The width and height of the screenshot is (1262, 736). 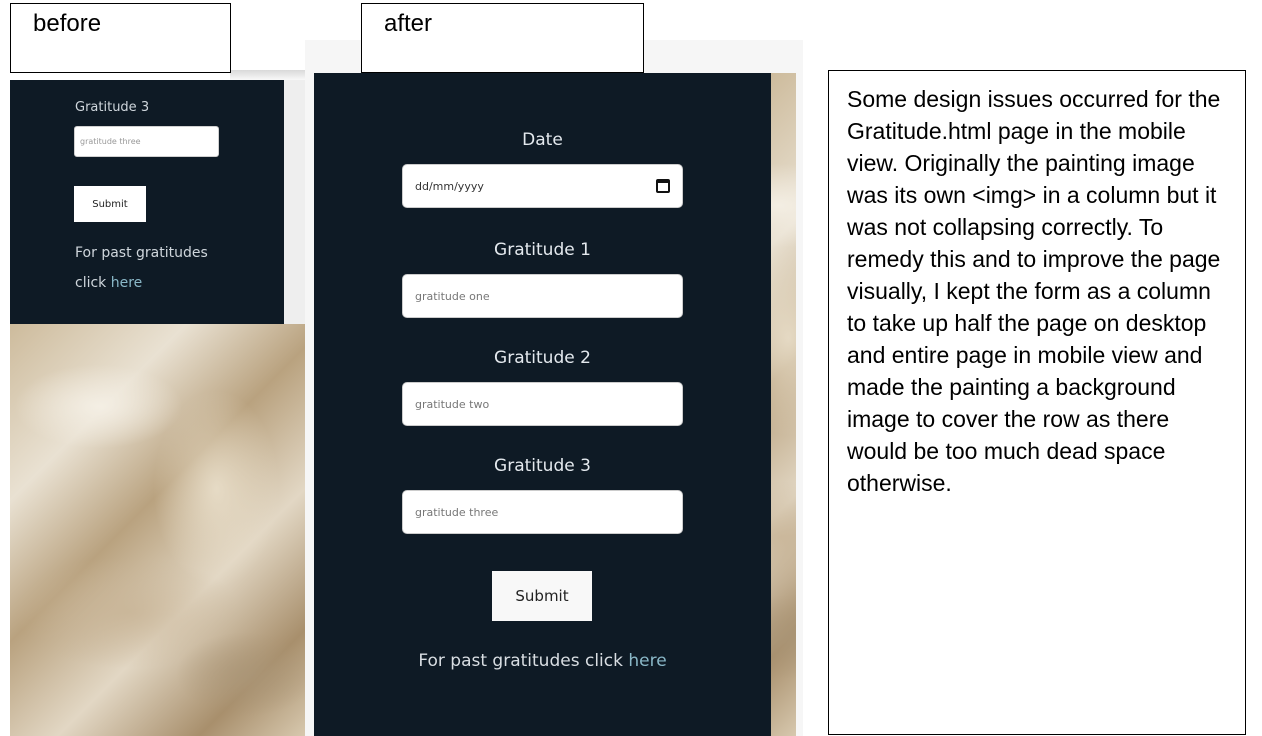 What do you see at coordinates (110, 204) in the screenshot?
I see `before-submit-button: Submit` at bounding box center [110, 204].